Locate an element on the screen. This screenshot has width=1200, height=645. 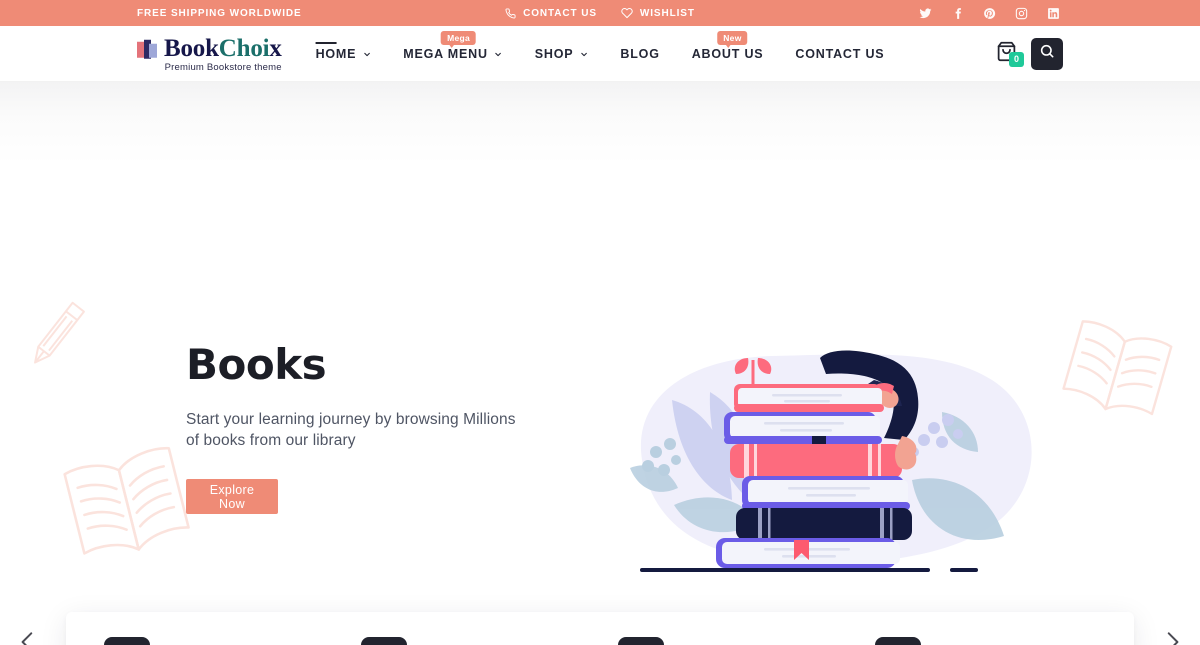
logo-wordmark: BookChoix is located at coordinates (223, 47).